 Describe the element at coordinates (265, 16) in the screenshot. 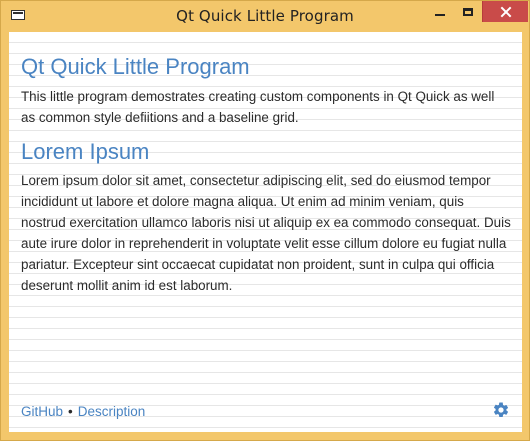

I see `title-bar: Qt Quick Little Program` at that location.